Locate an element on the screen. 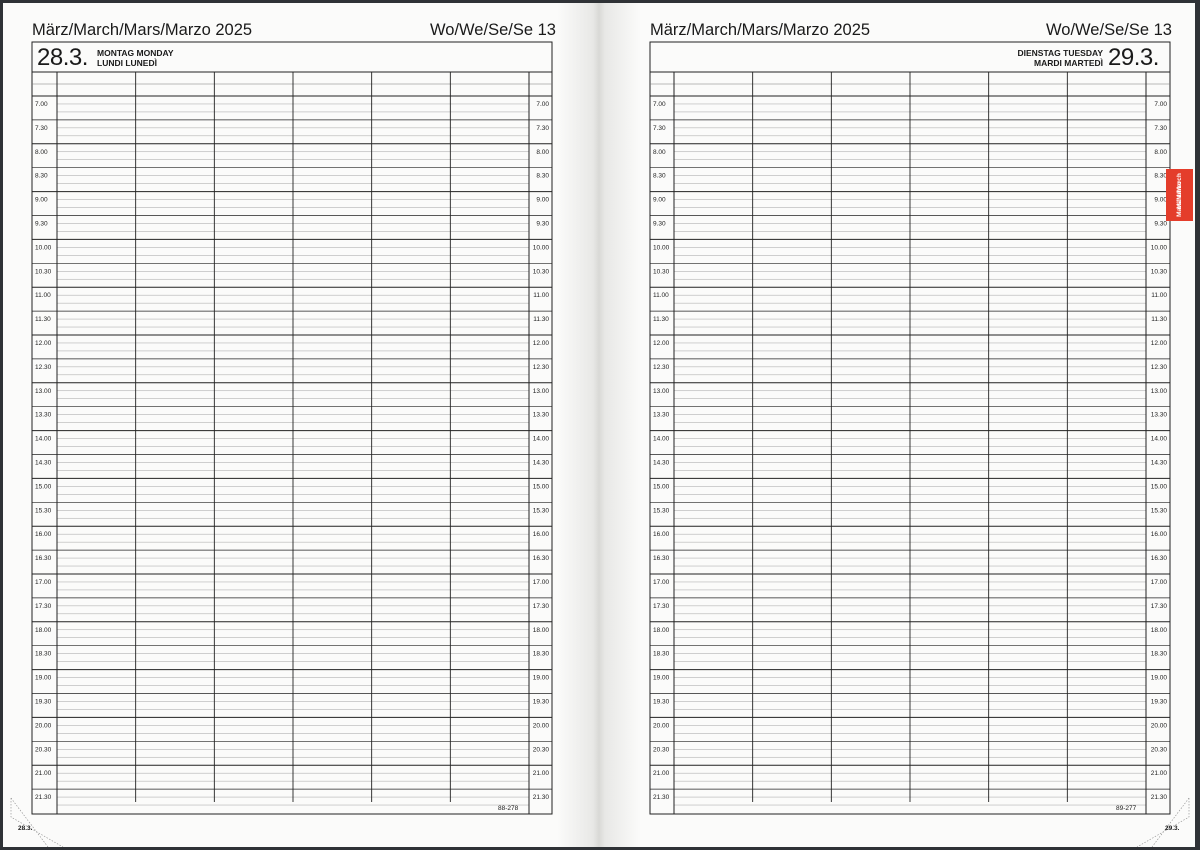 This screenshot has width=1200, height=850. time-label: 7.30 is located at coordinates (542, 128).